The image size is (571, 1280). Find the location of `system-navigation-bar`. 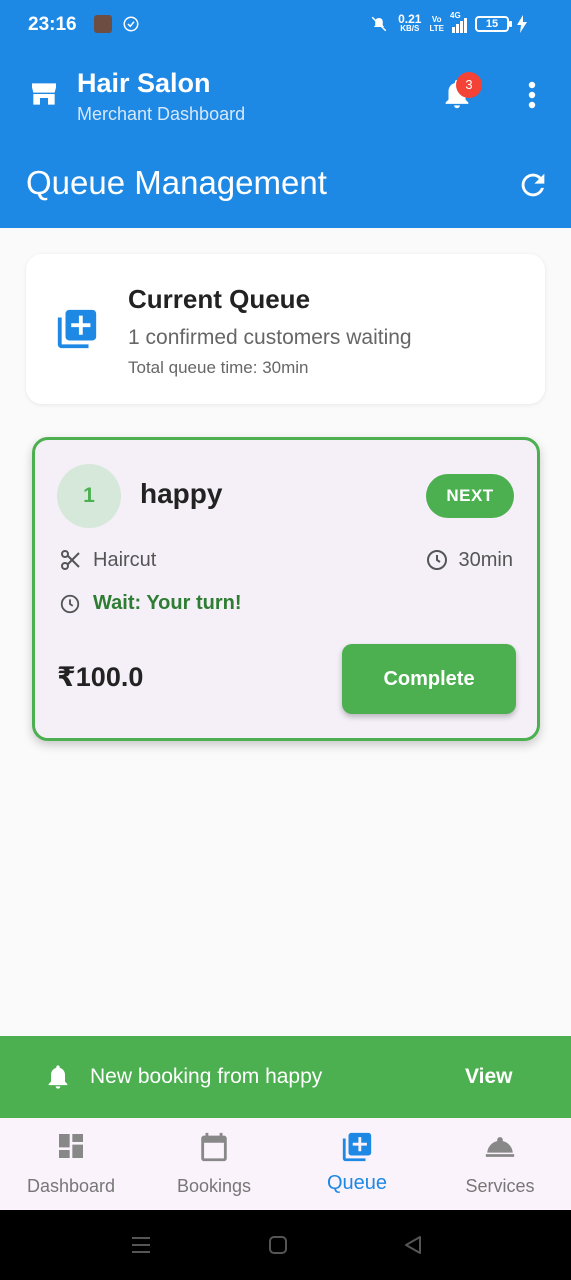

system-navigation-bar is located at coordinates (285, 1245).